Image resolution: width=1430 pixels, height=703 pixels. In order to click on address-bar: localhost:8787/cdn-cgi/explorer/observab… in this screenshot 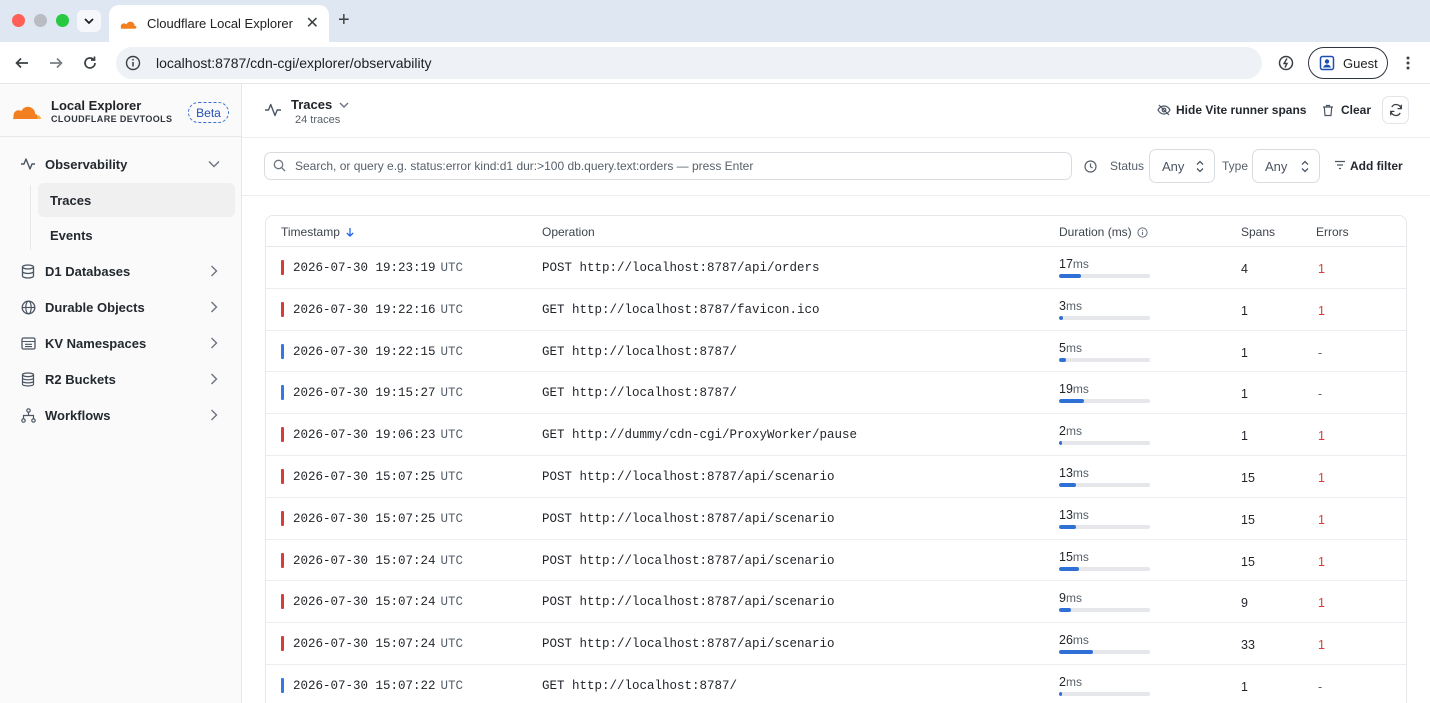, I will do `click(689, 63)`.